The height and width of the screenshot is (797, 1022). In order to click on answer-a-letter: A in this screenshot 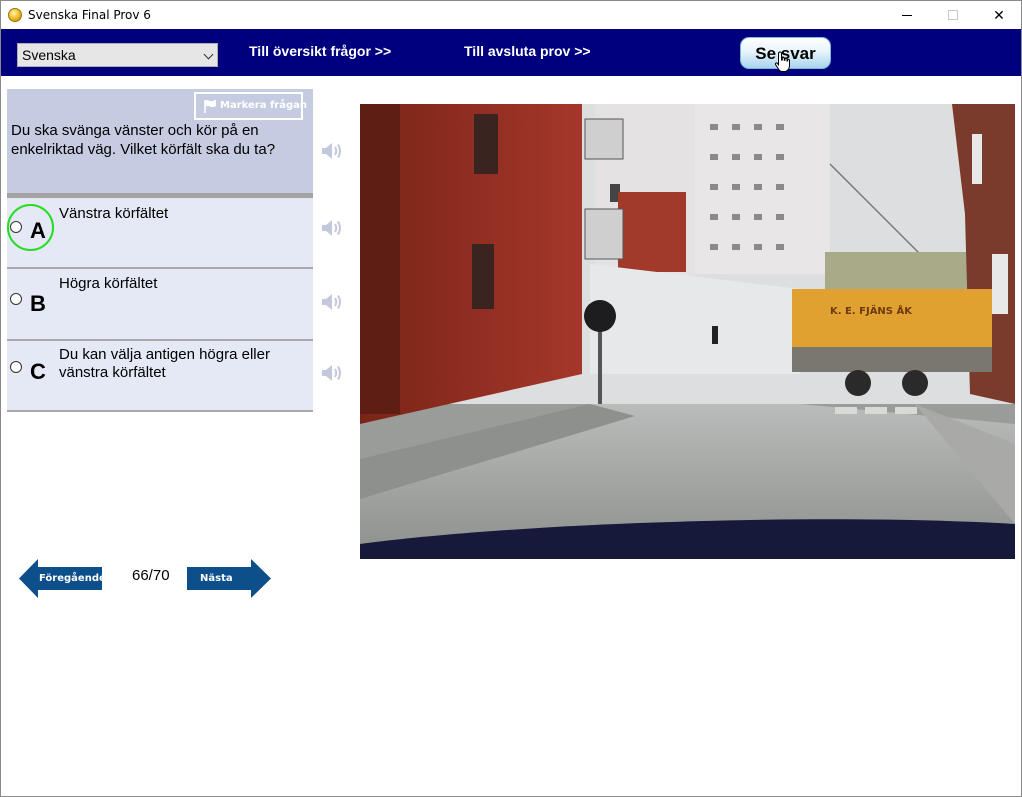, I will do `click(38, 230)`.